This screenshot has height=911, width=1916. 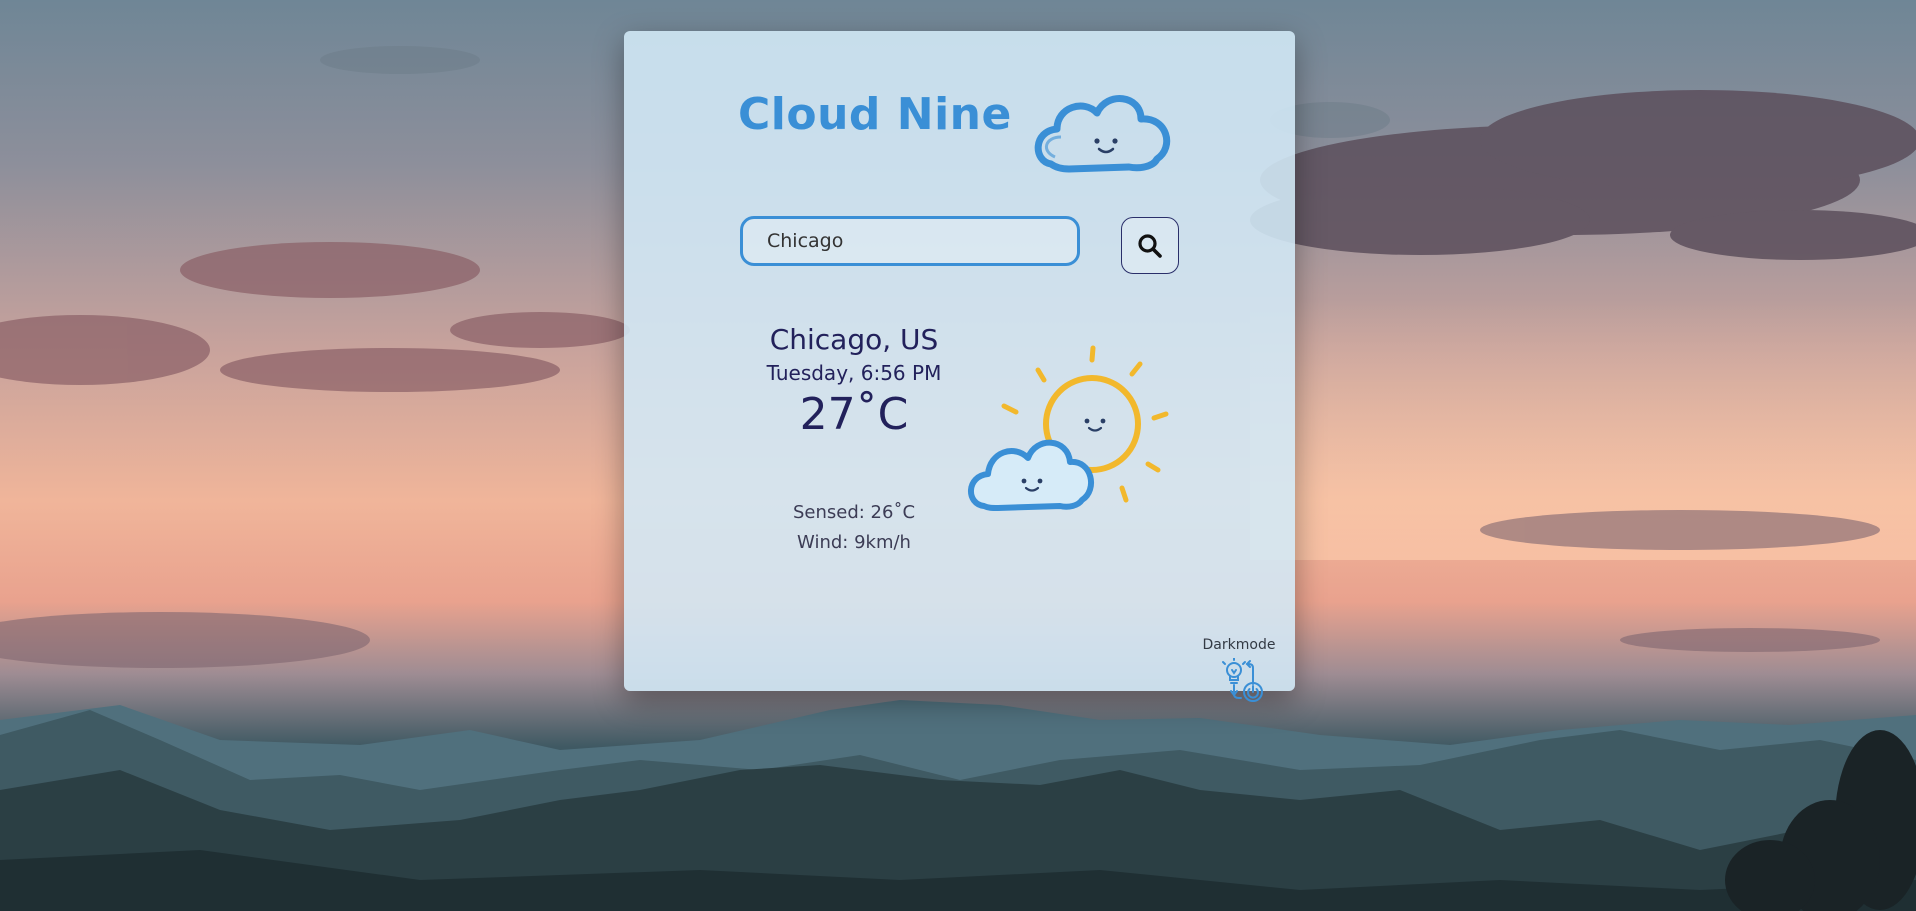 What do you see at coordinates (910, 241) in the screenshot?
I see `city-search-input` at bounding box center [910, 241].